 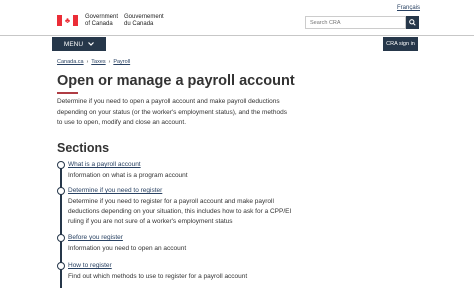 What do you see at coordinates (121, 62) in the screenshot?
I see `breadcrumb-payroll: Payroll` at bounding box center [121, 62].